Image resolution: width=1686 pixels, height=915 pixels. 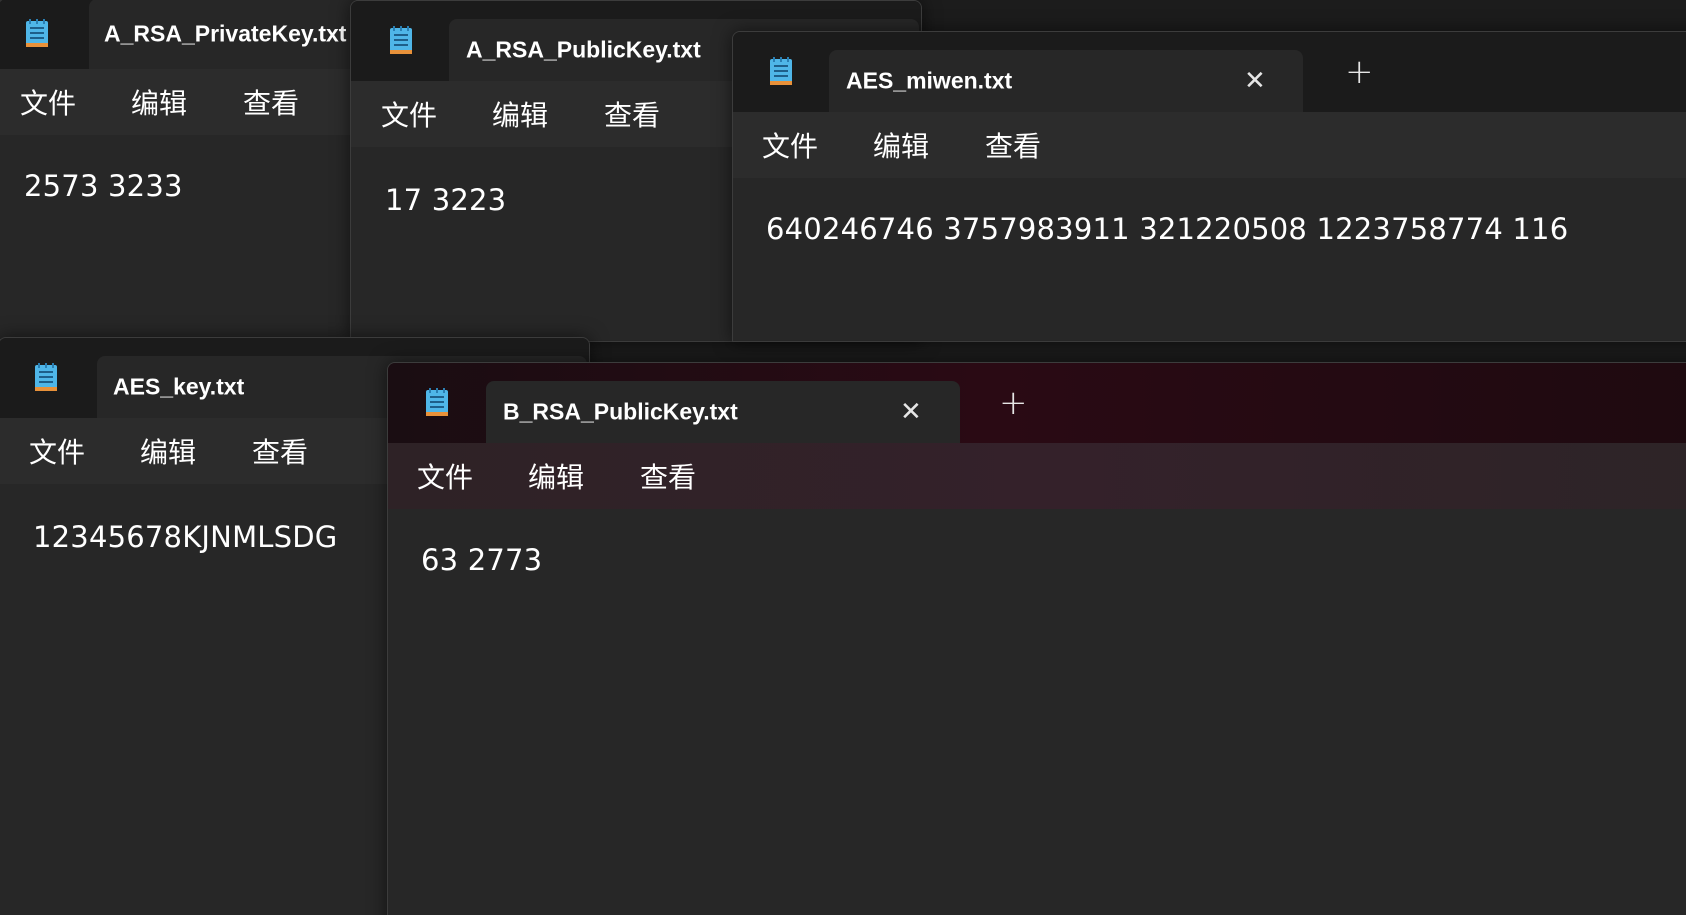 What do you see at coordinates (185, 537) in the screenshot?
I see `file-content: 12345678KJNMLSDG` at bounding box center [185, 537].